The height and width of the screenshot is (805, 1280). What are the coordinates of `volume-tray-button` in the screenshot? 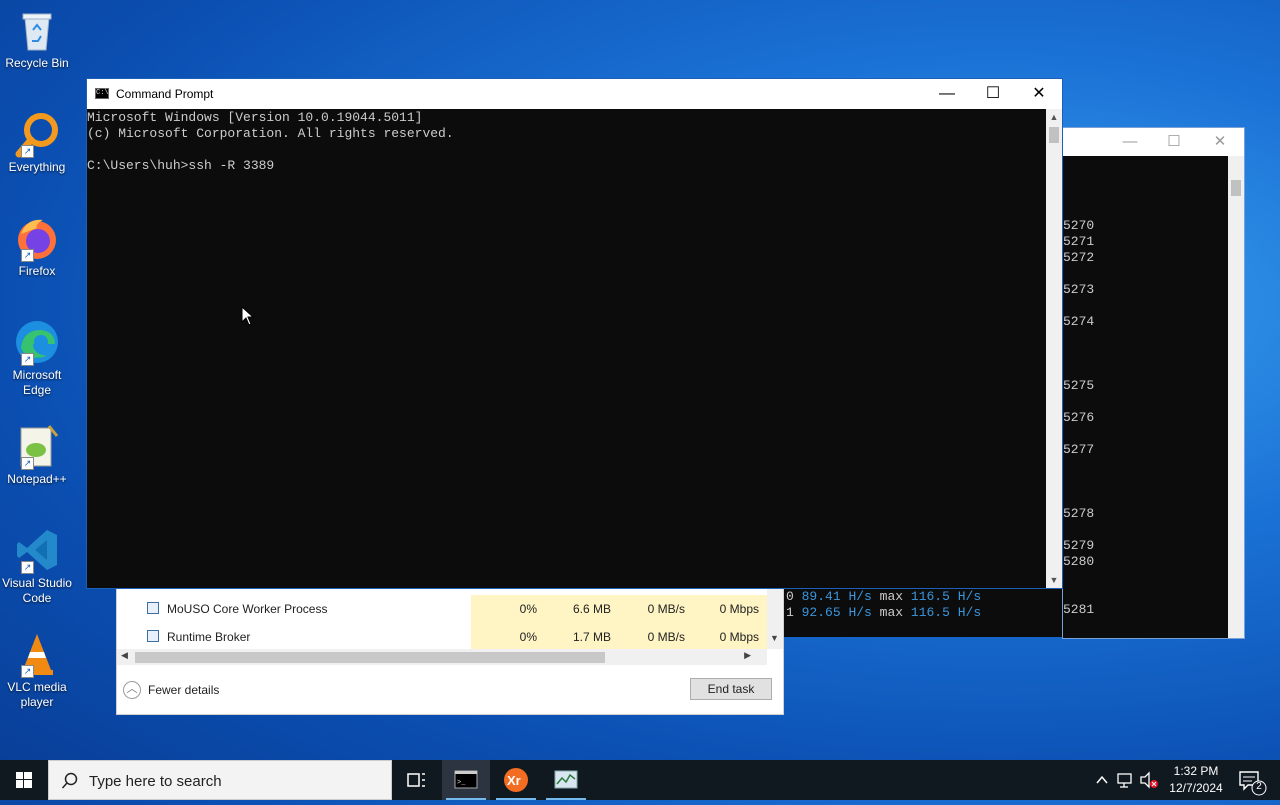 It's located at (1149, 780).